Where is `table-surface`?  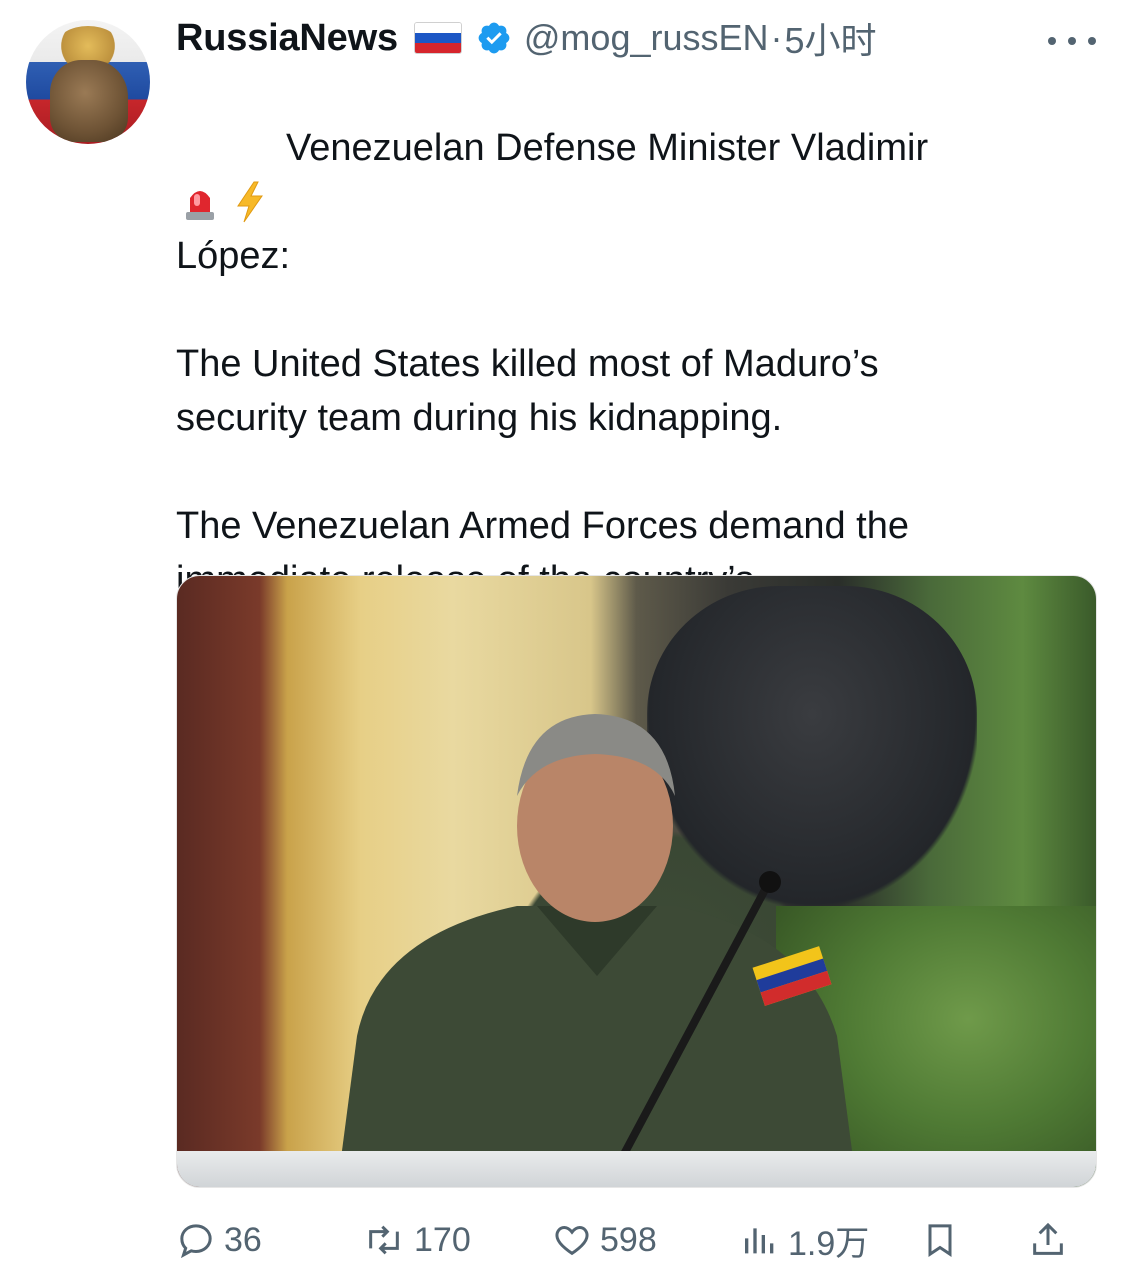
table-surface is located at coordinates (636, 1169).